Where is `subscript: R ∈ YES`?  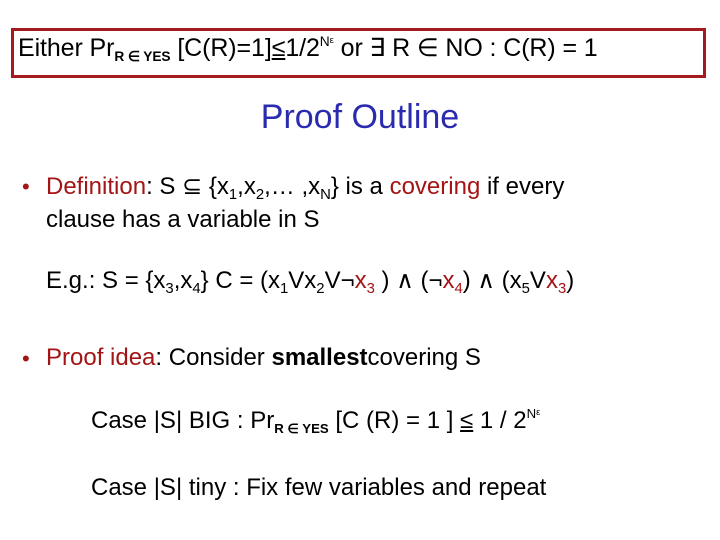 subscript: R ∈ YES is located at coordinates (301, 428).